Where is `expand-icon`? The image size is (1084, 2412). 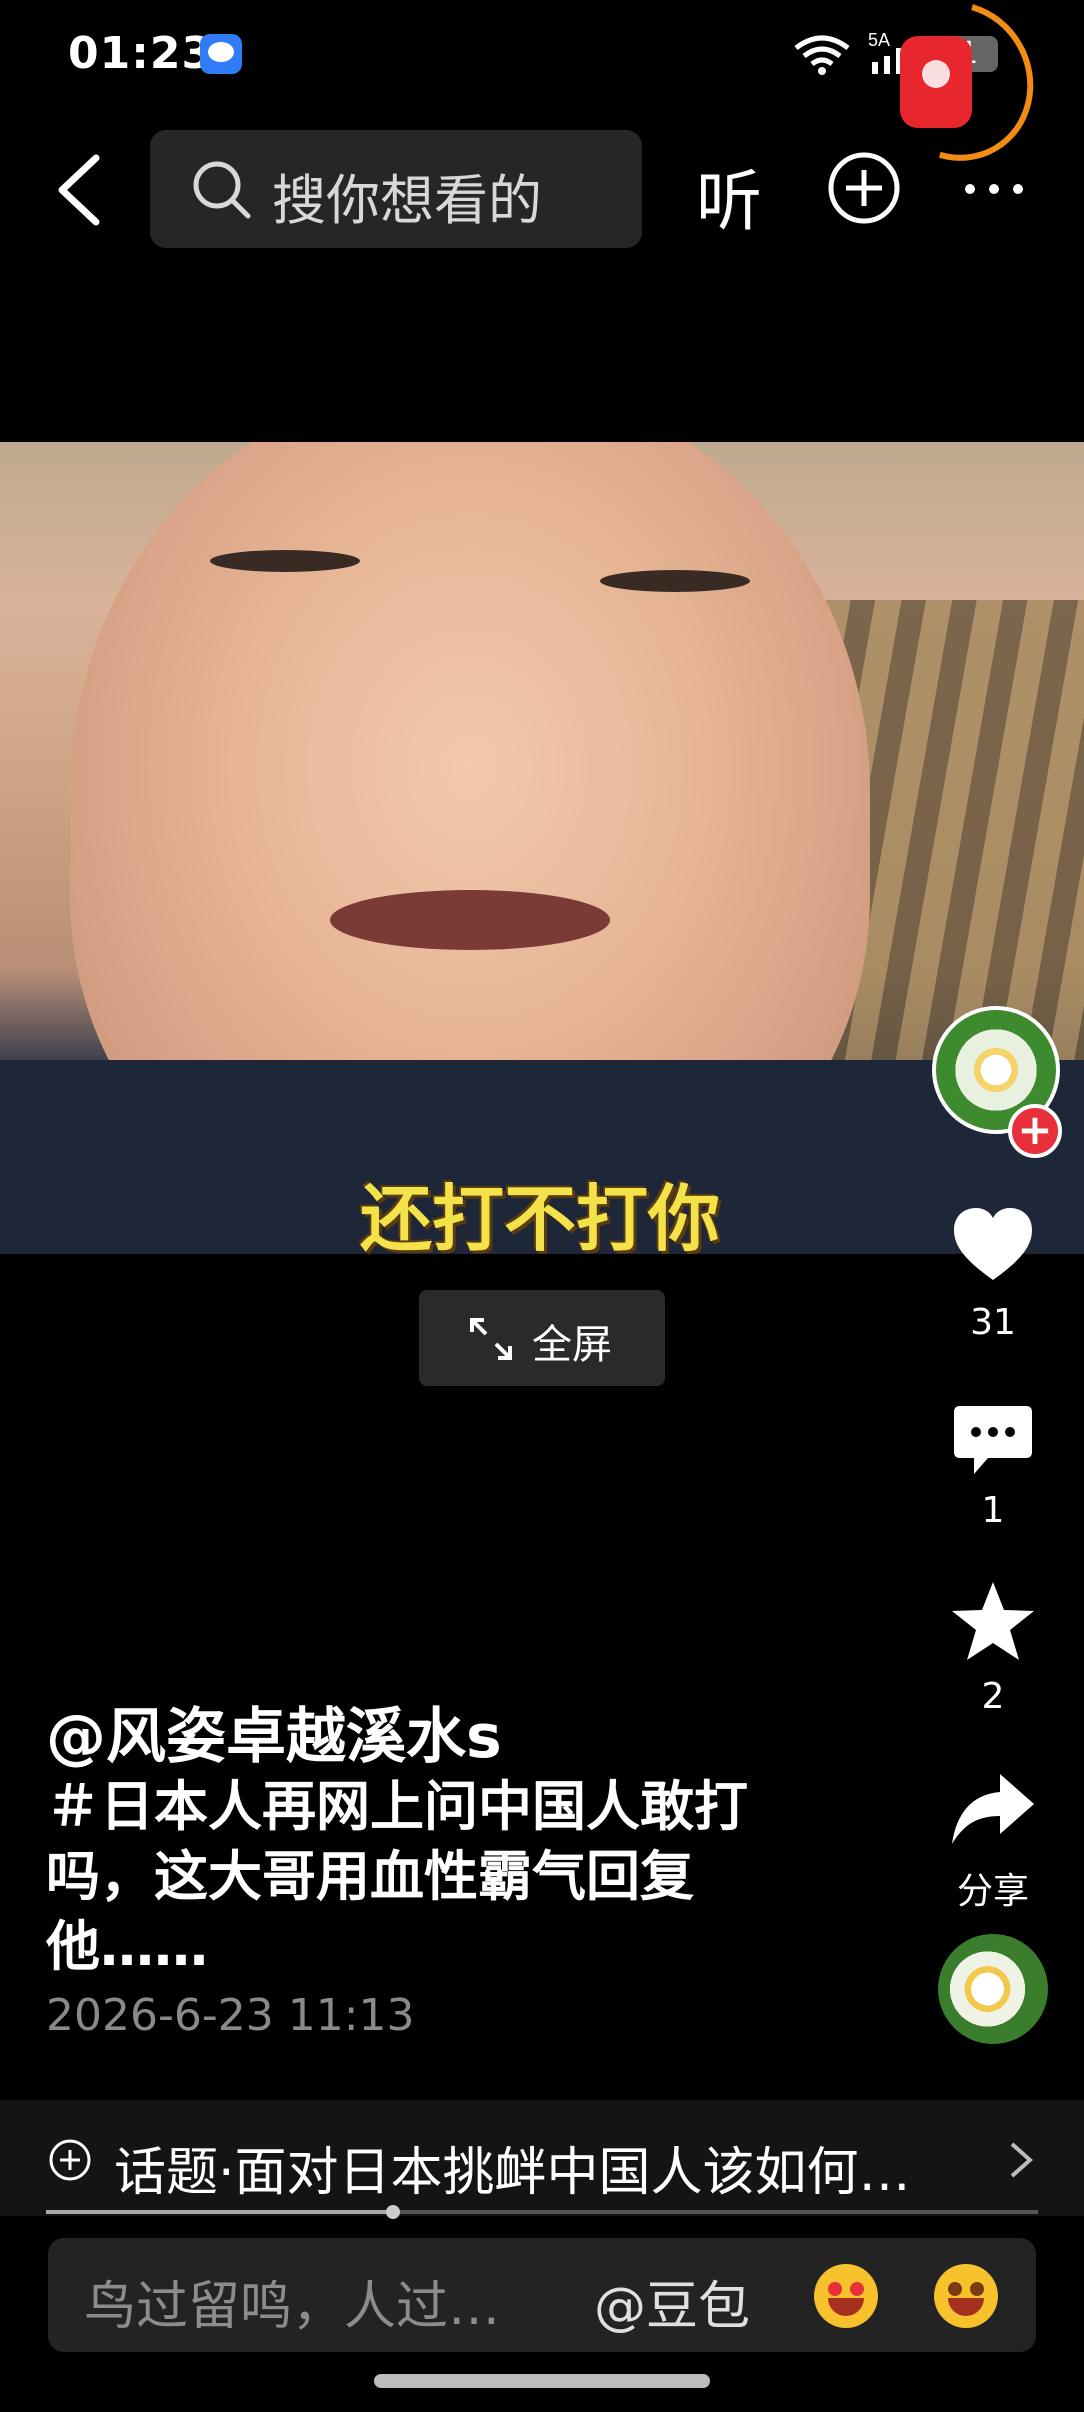
expand-icon is located at coordinates (491, 1339).